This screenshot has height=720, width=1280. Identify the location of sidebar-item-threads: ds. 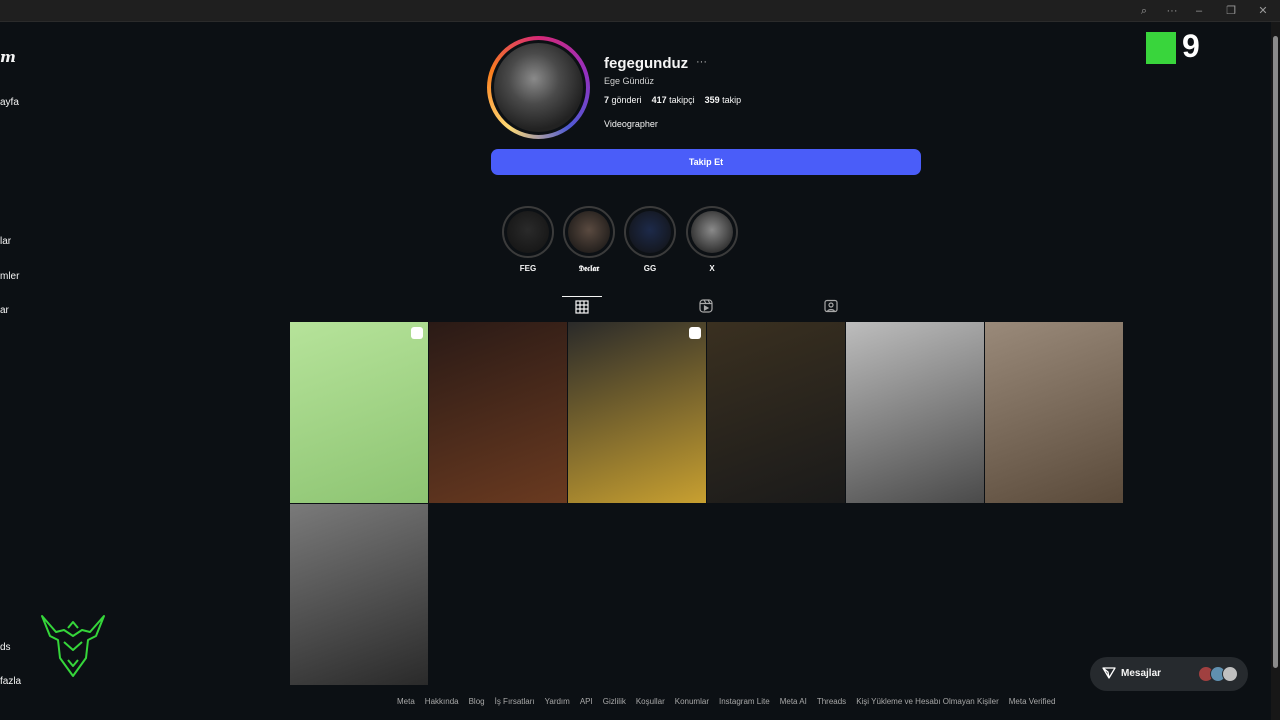
(5, 647).